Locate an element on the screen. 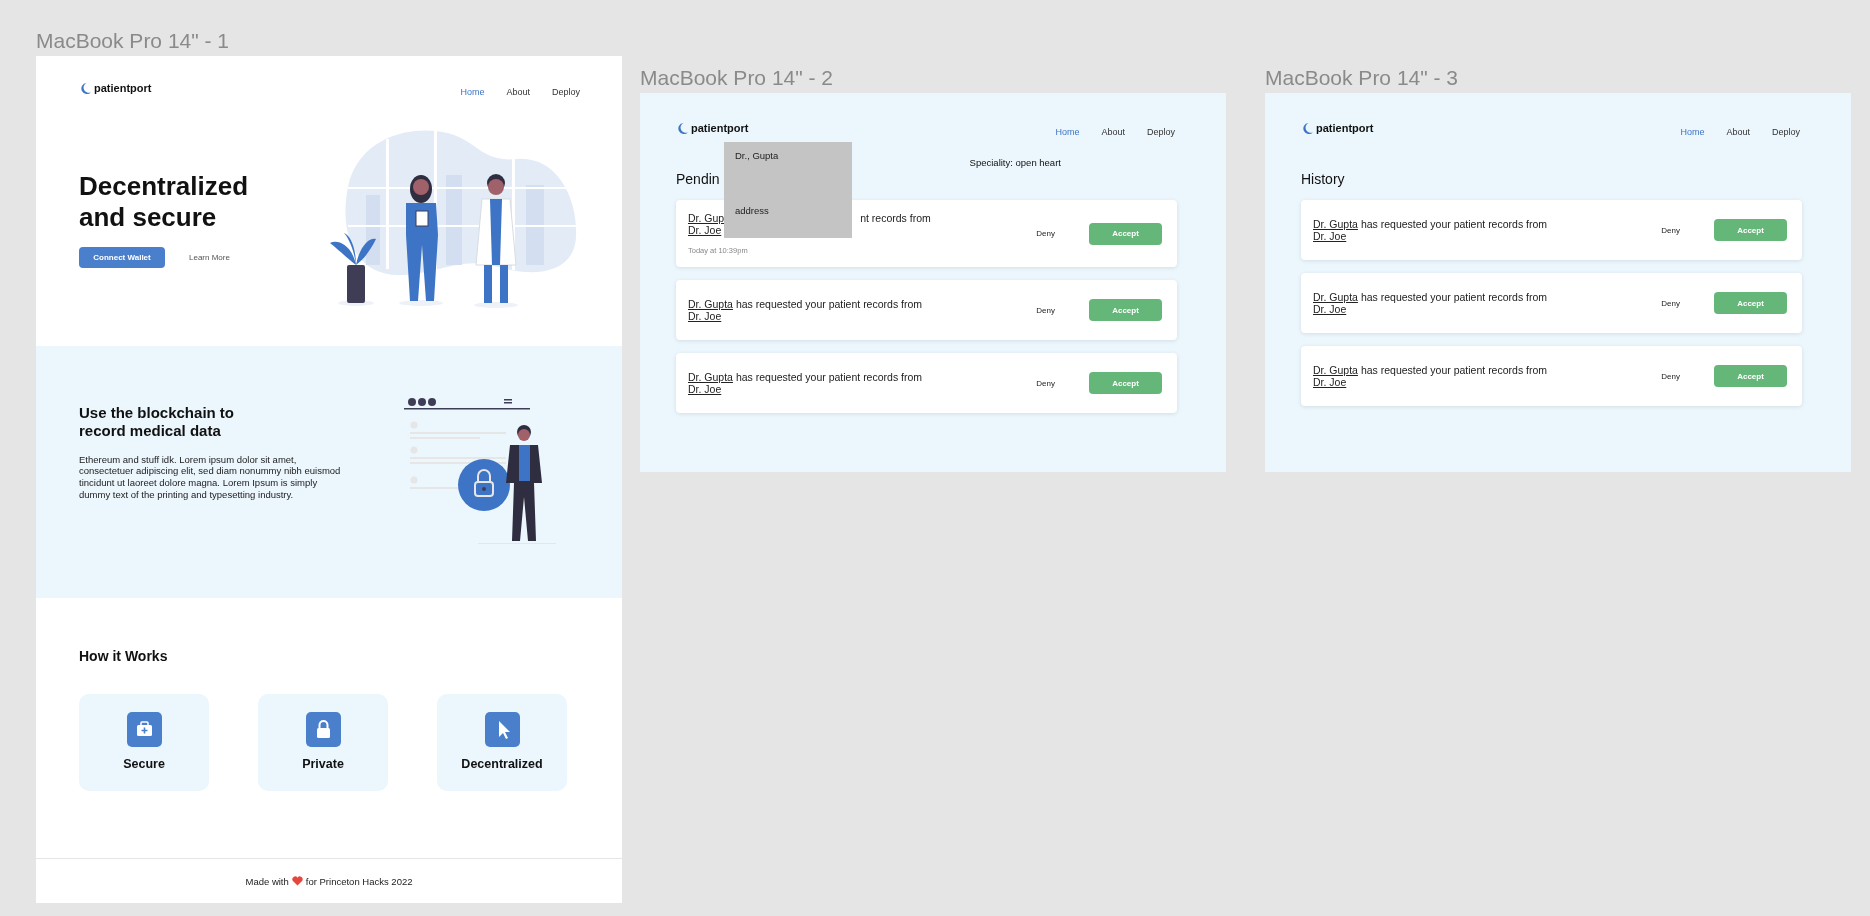 The image size is (1870, 916). lock-icon is located at coordinates (323, 730).